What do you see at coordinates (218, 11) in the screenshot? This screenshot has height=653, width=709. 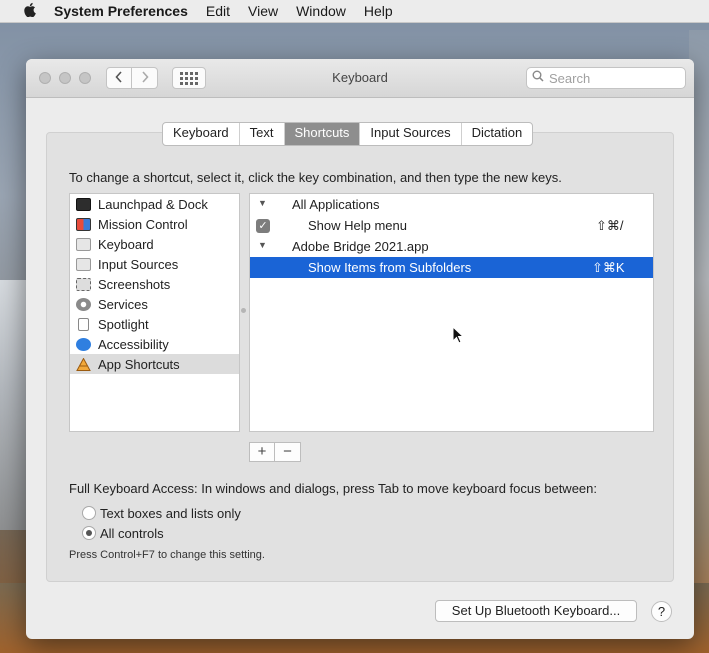 I see `menu-edit: Edit` at bounding box center [218, 11].